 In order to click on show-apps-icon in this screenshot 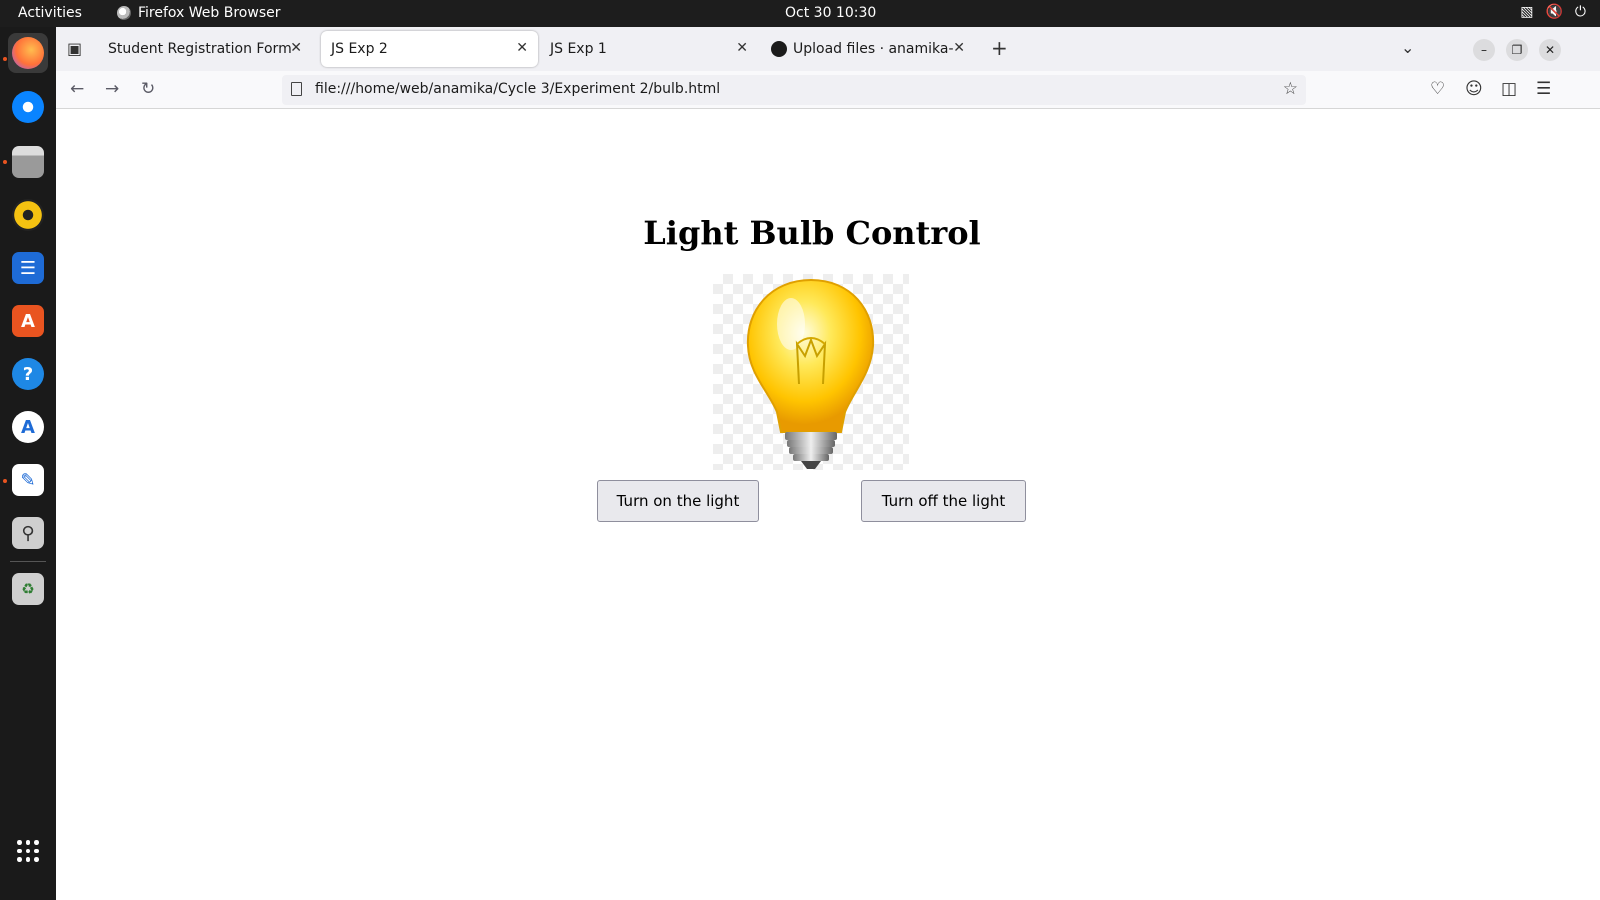, I will do `click(28, 851)`.